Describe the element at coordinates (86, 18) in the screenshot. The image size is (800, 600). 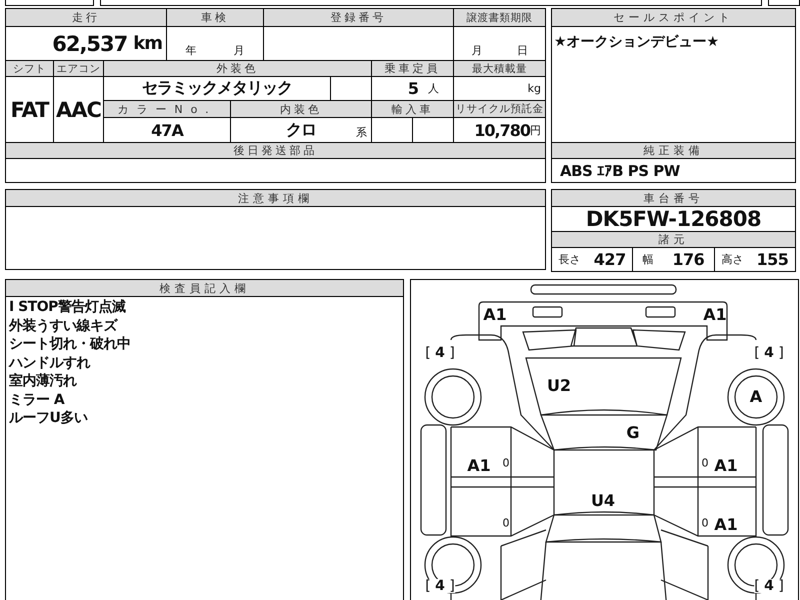
I see `column-header: 走行` at that location.